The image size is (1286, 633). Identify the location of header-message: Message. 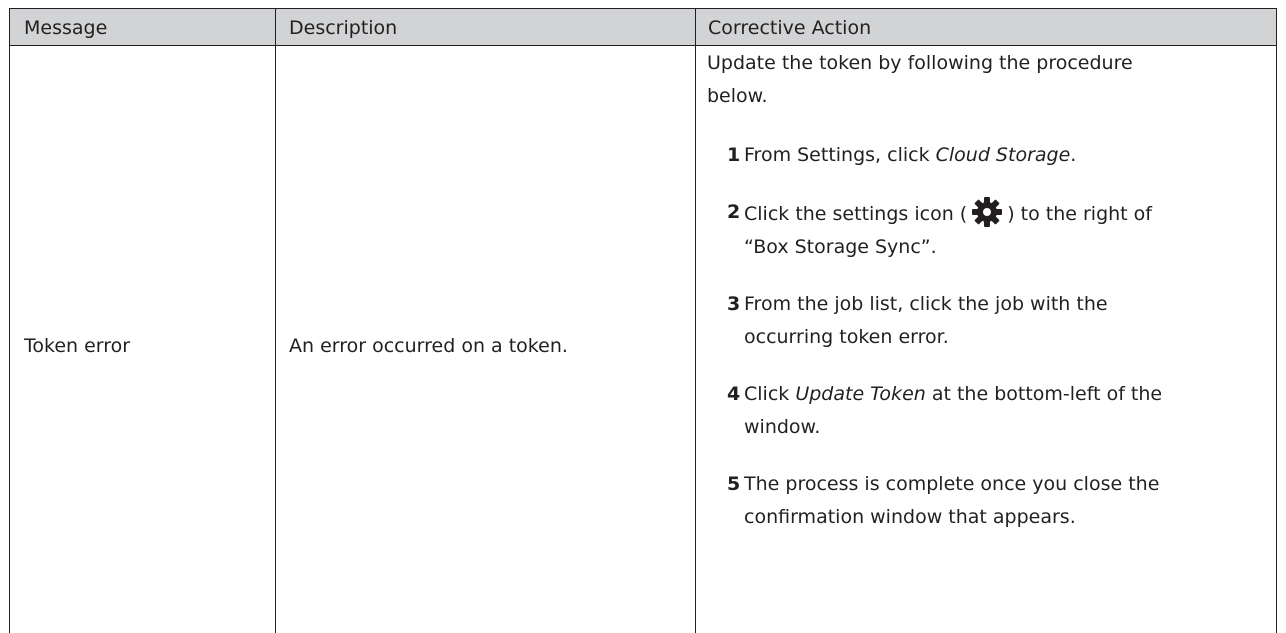
(66, 28).